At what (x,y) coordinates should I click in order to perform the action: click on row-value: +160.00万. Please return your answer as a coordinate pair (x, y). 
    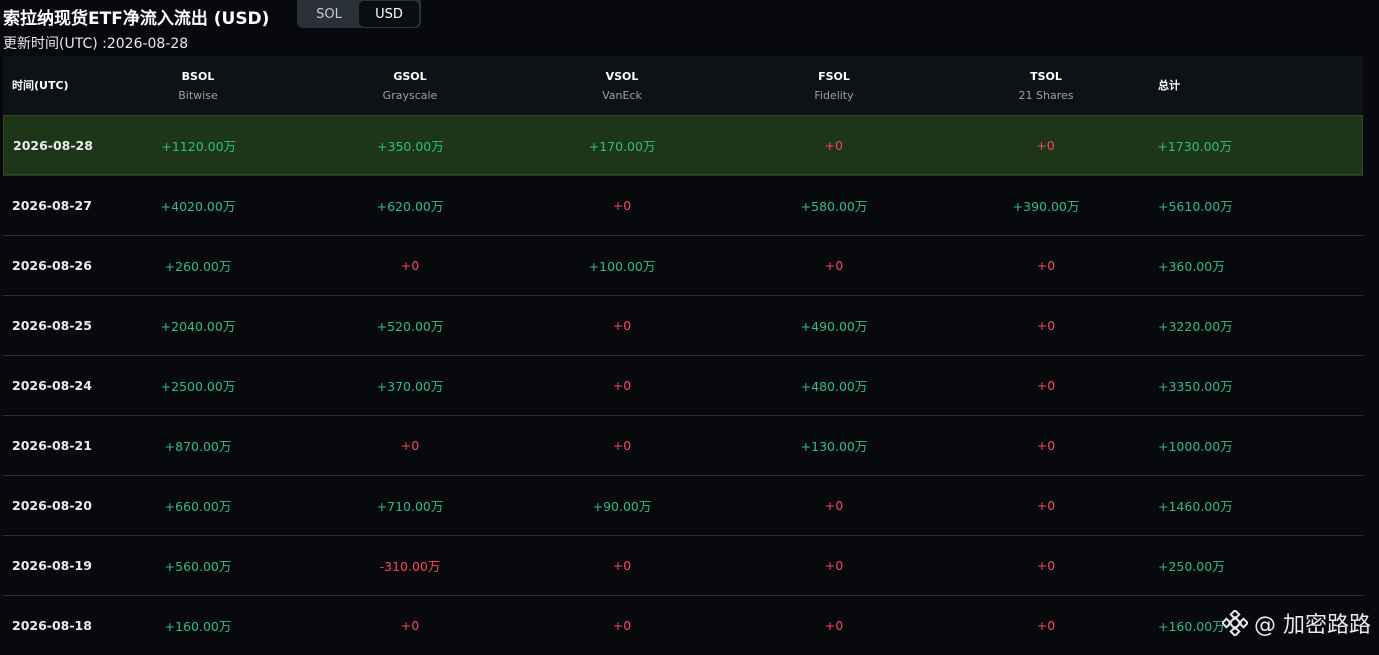
    Looking at the image, I should click on (198, 625).